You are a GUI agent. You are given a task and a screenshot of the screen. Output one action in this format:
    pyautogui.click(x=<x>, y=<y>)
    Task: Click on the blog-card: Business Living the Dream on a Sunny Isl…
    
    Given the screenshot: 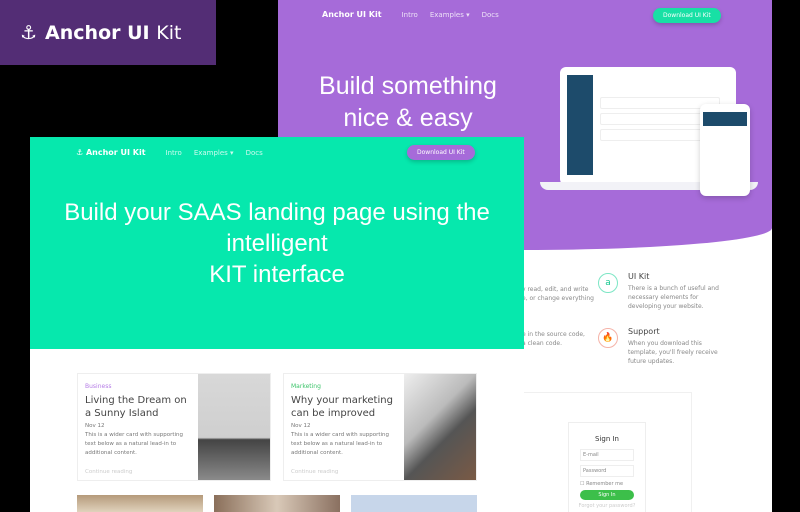 What is the action you would take?
    pyautogui.click(x=174, y=427)
    